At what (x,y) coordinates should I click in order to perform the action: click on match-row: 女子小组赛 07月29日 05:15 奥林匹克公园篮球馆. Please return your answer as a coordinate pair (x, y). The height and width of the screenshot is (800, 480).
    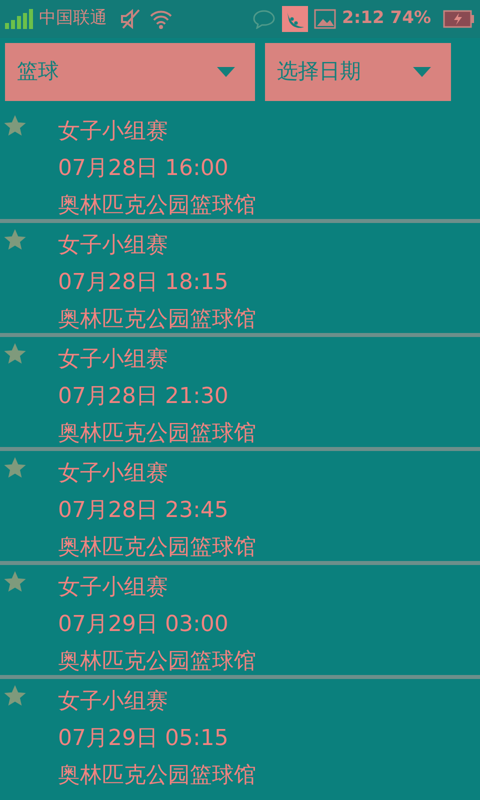
    Looking at the image, I should click on (240, 734).